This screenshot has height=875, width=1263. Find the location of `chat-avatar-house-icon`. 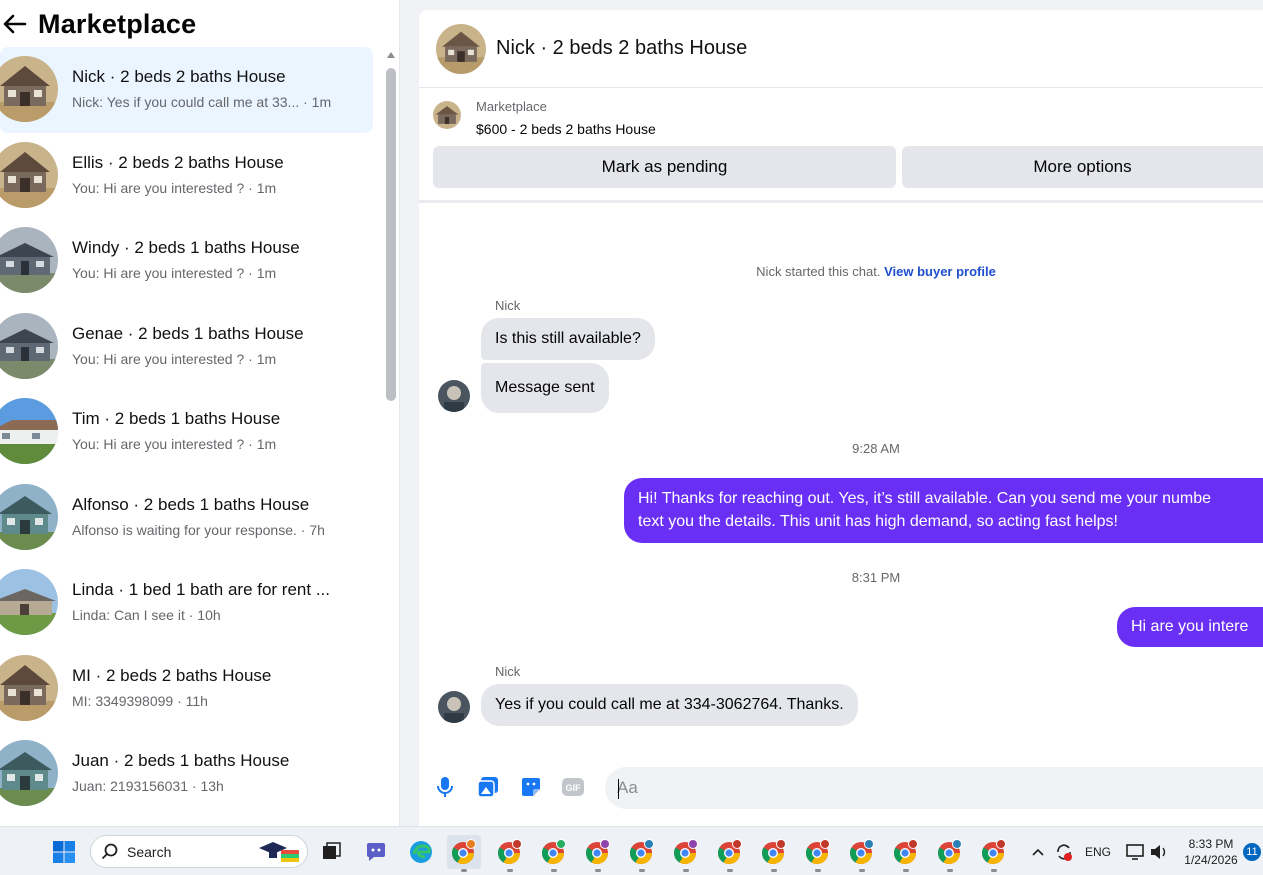

chat-avatar-house-icon is located at coordinates (461, 48).